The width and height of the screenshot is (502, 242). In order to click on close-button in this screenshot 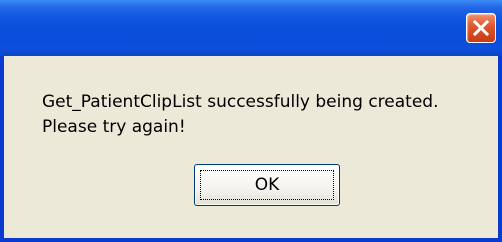, I will do `click(481, 28)`.